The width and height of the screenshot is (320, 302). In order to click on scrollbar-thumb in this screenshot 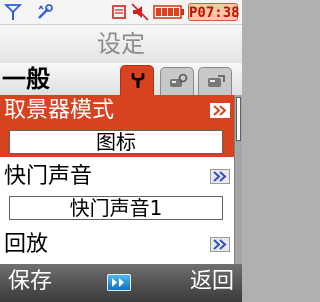, I will do `click(238, 119)`.